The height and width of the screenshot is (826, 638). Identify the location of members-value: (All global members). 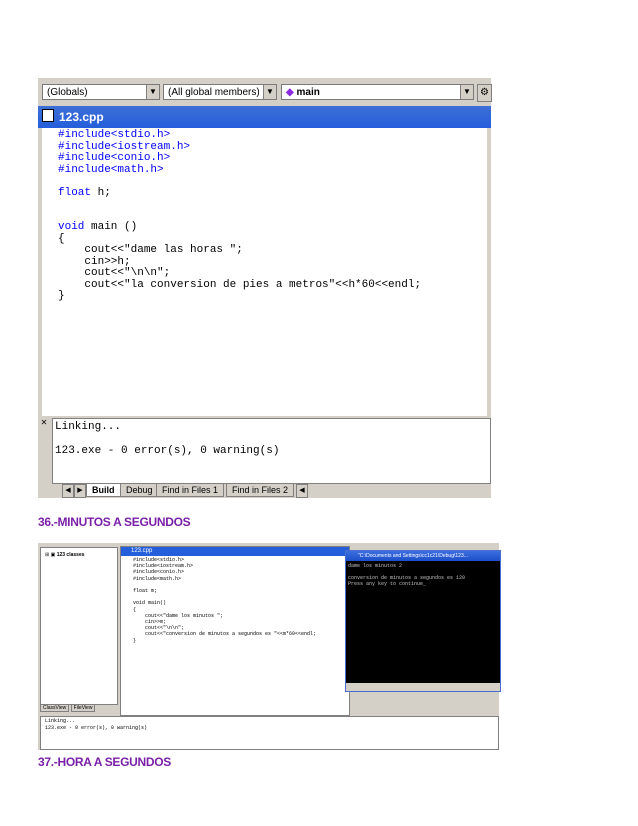
(214, 92).